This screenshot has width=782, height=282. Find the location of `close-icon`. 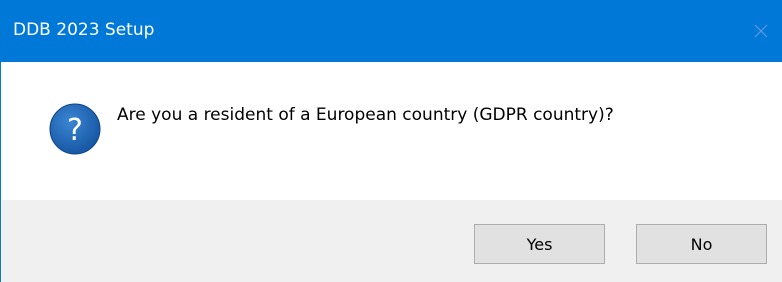

close-icon is located at coordinates (761, 31).